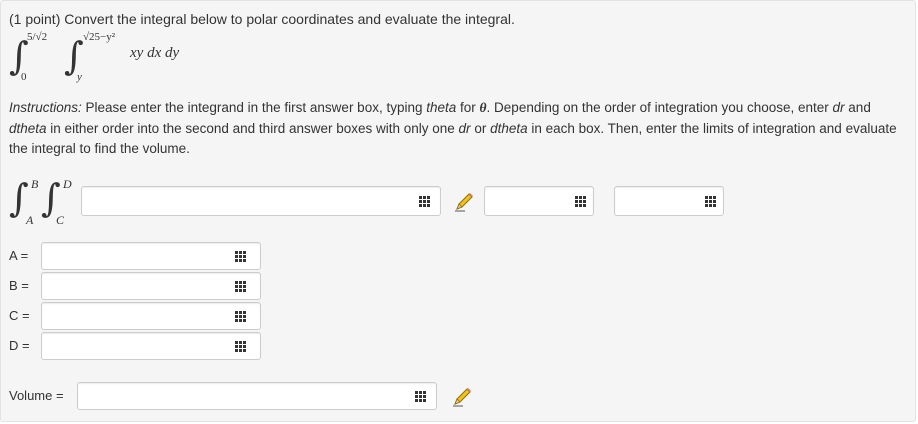 The height and width of the screenshot is (424, 918). Describe the element at coordinates (19, 198) in the screenshot. I see `answer-outer-integral-sign: ∫` at that location.